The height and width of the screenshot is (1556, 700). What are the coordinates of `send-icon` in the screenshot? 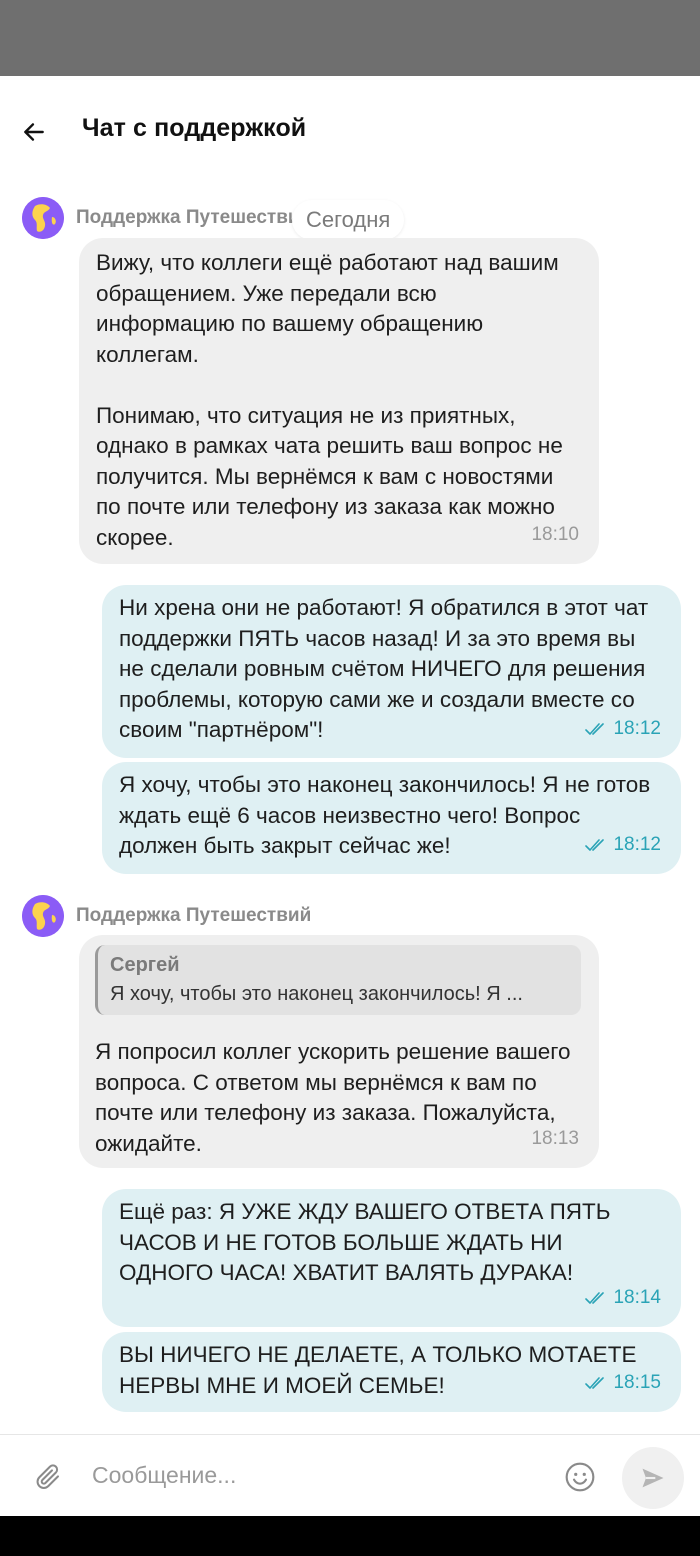 It's located at (653, 1478).